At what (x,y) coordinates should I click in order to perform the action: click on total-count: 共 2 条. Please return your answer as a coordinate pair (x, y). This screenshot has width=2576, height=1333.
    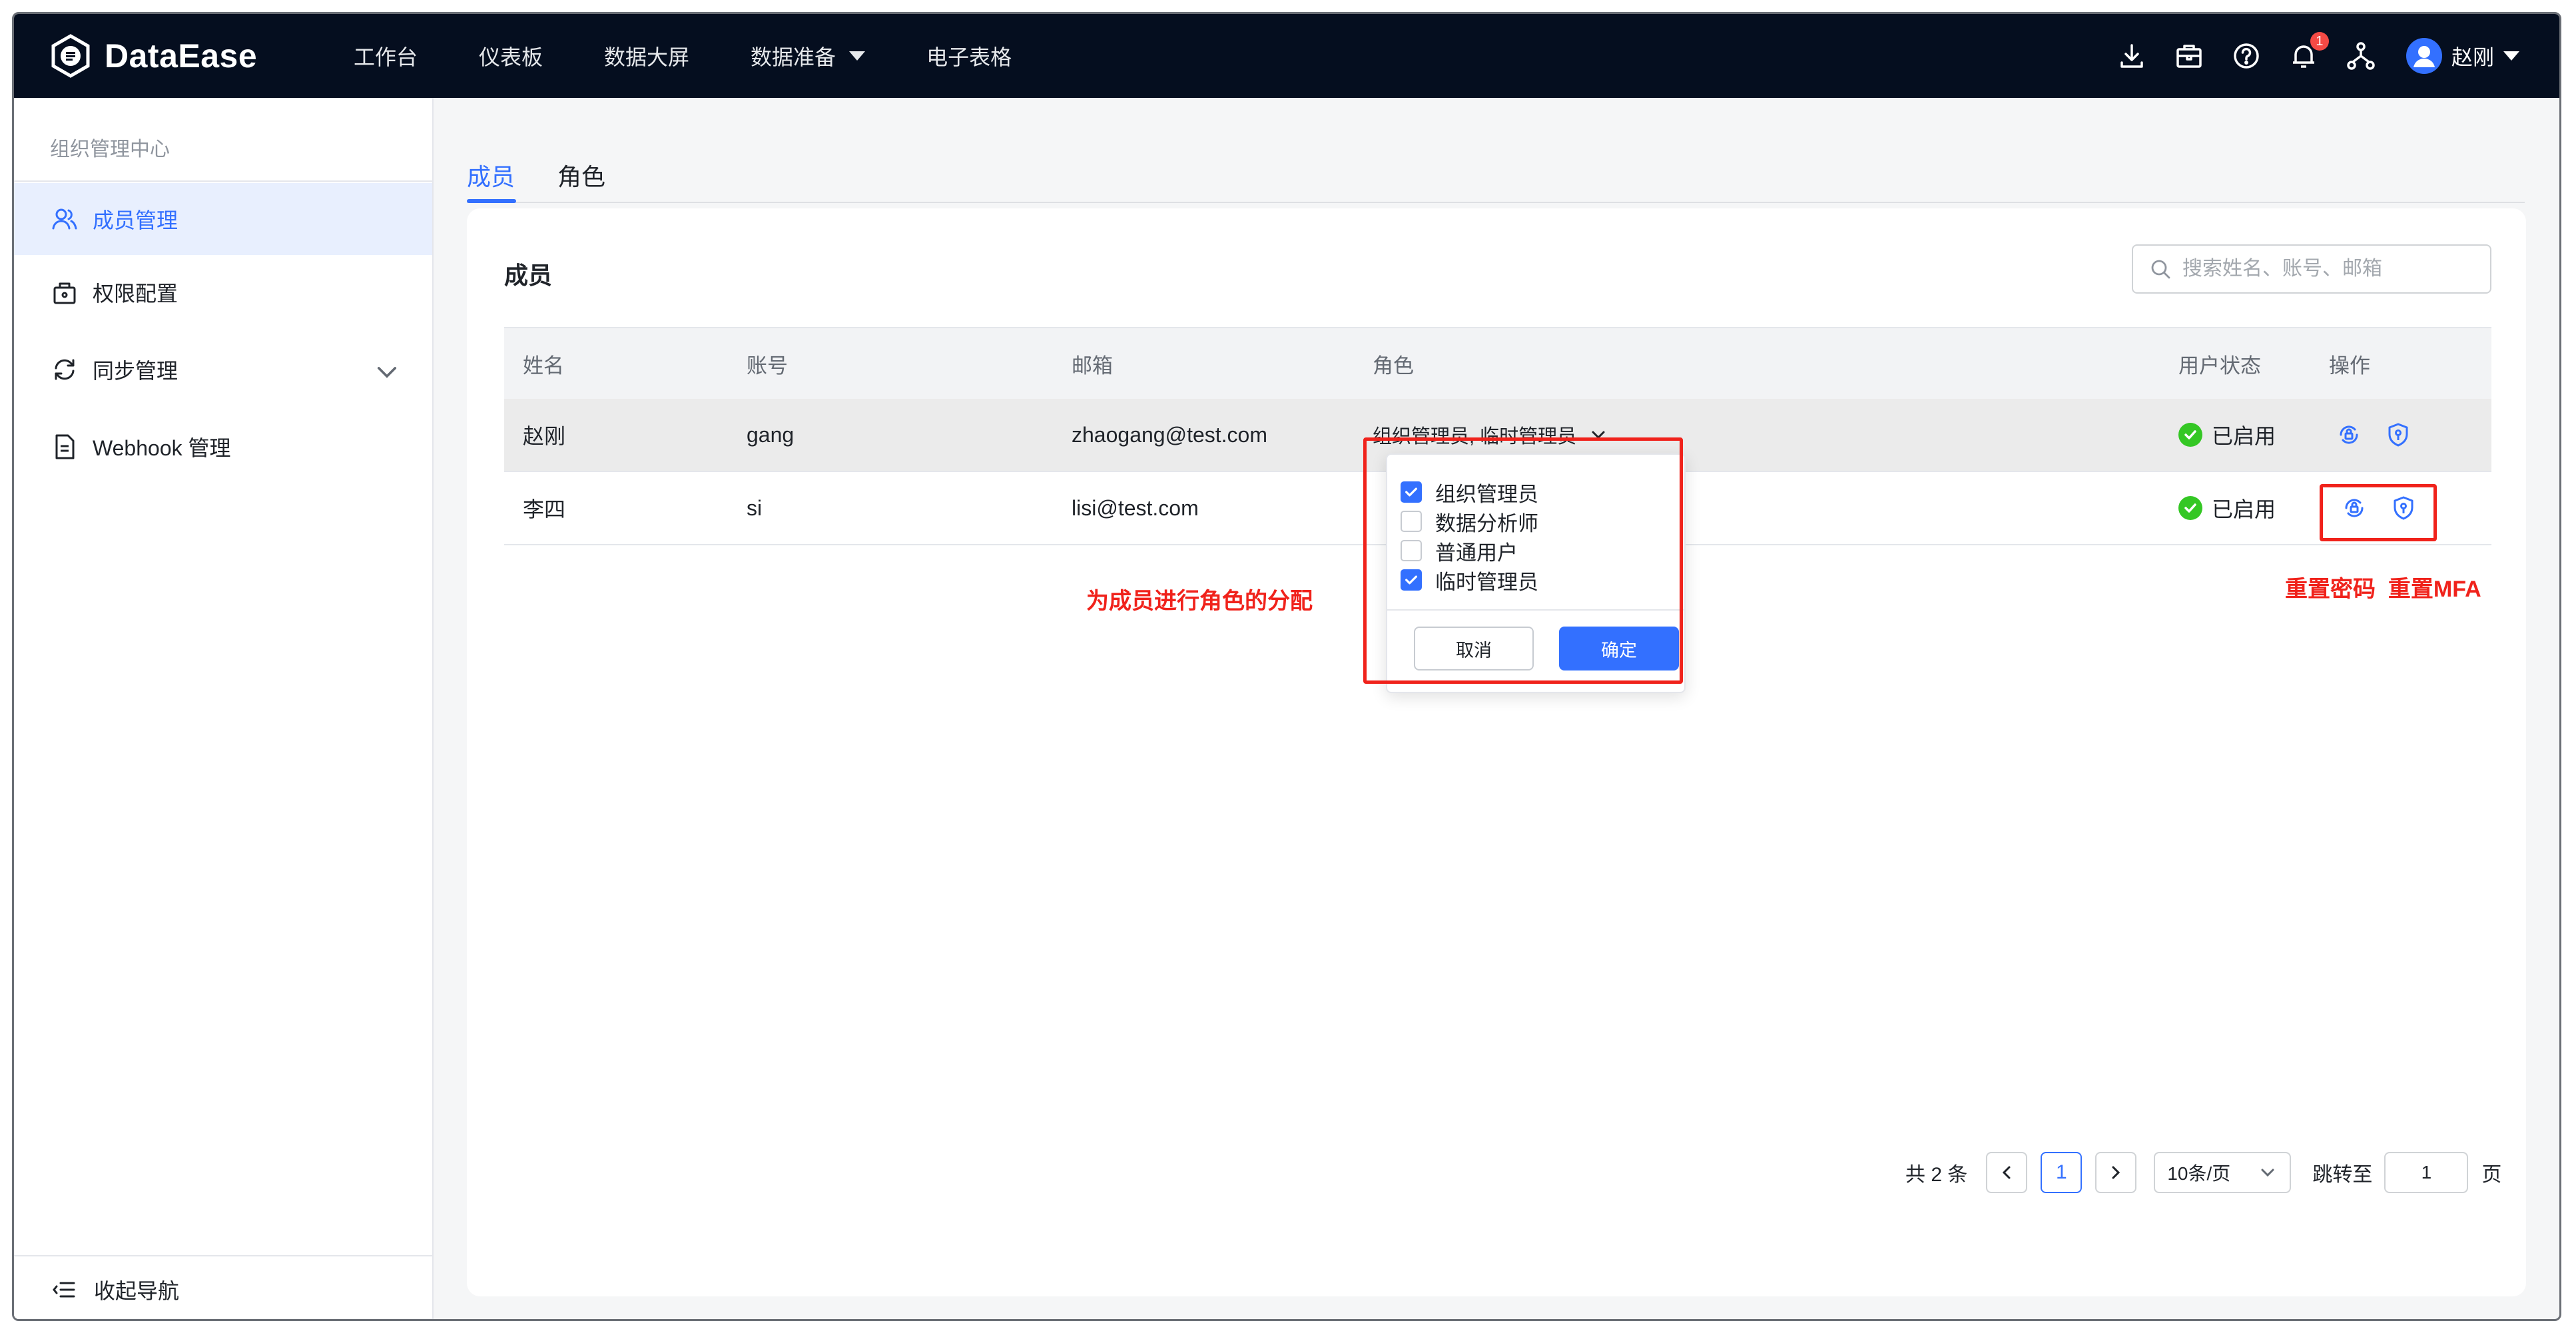
    Looking at the image, I should click on (1936, 1175).